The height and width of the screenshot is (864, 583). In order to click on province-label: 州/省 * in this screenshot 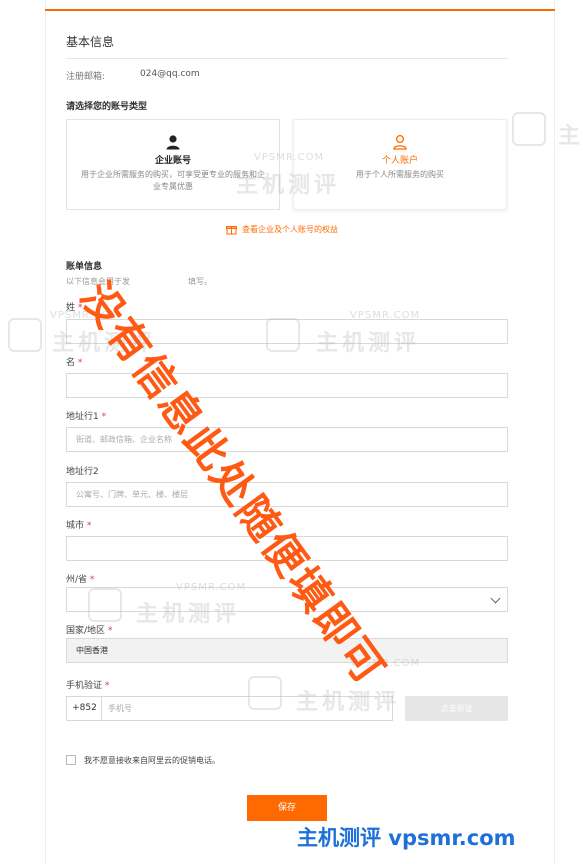, I will do `click(80, 578)`.